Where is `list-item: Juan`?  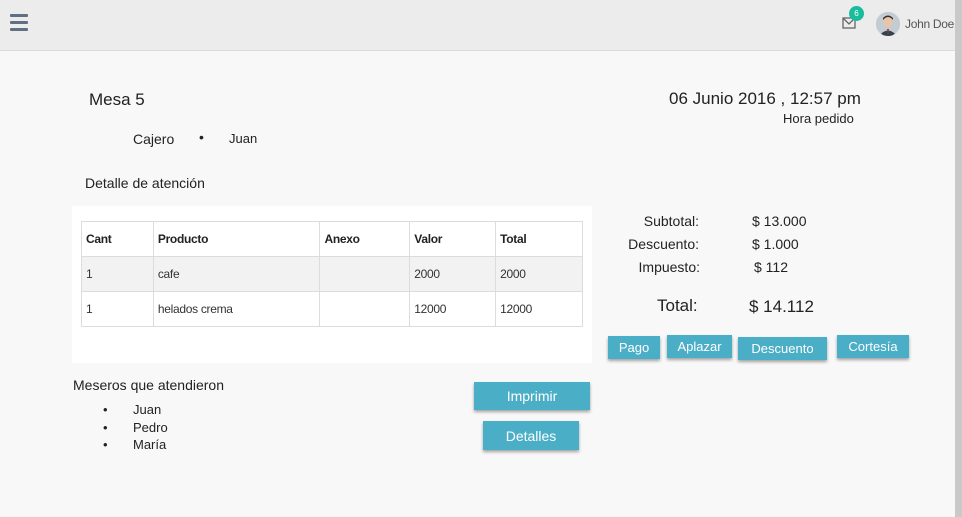
list-item: Juan is located at coordinates (135, 411).